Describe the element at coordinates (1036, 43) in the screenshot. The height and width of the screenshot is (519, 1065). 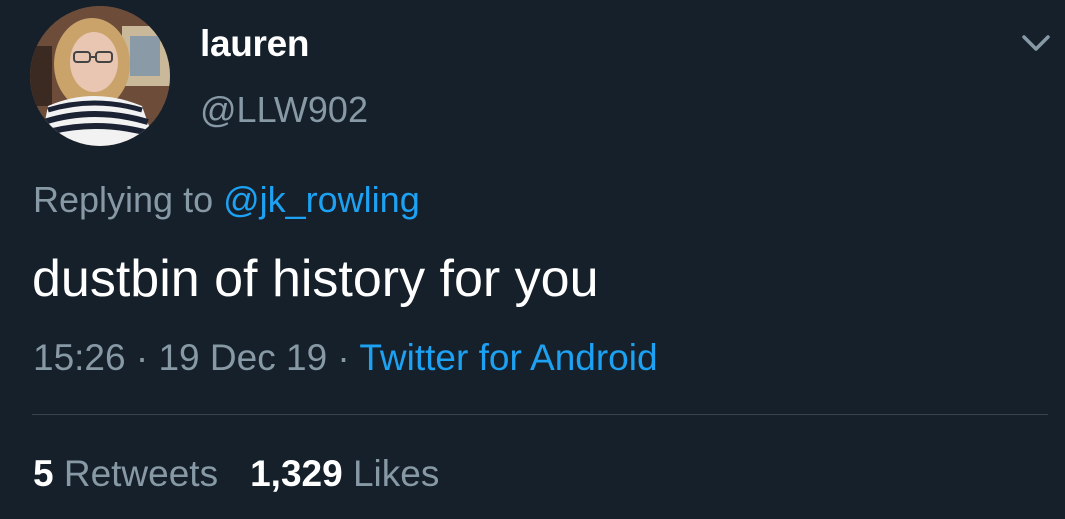
I see `chevron-down-icon` at that location.